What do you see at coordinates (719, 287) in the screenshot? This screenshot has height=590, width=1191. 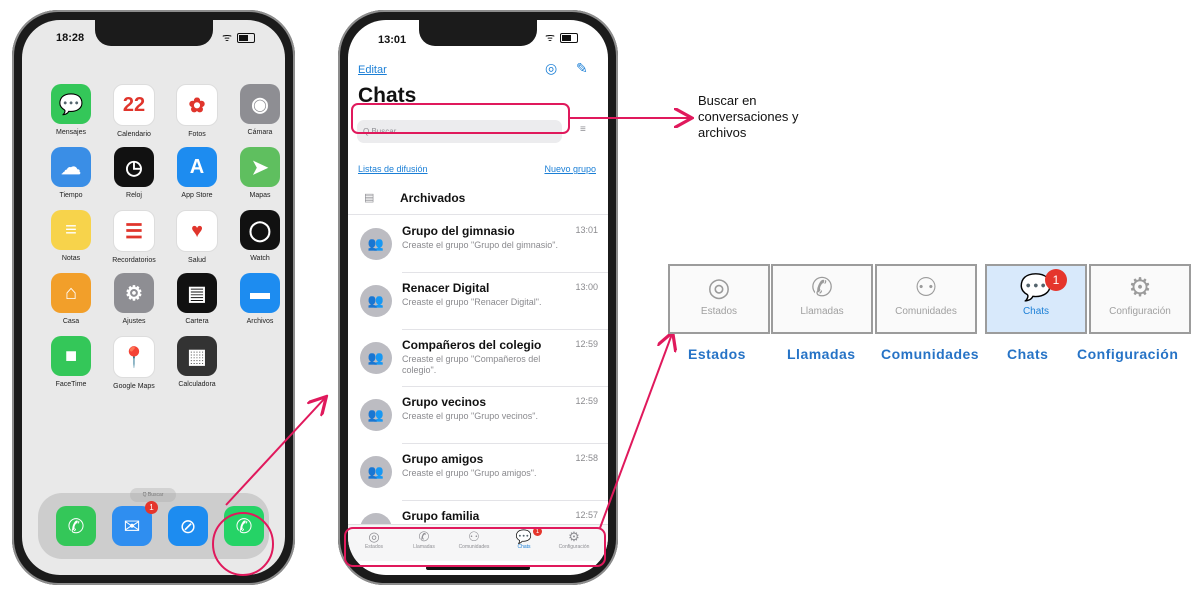 I see `status-icon: ◎` at bounding box center [719, 287].